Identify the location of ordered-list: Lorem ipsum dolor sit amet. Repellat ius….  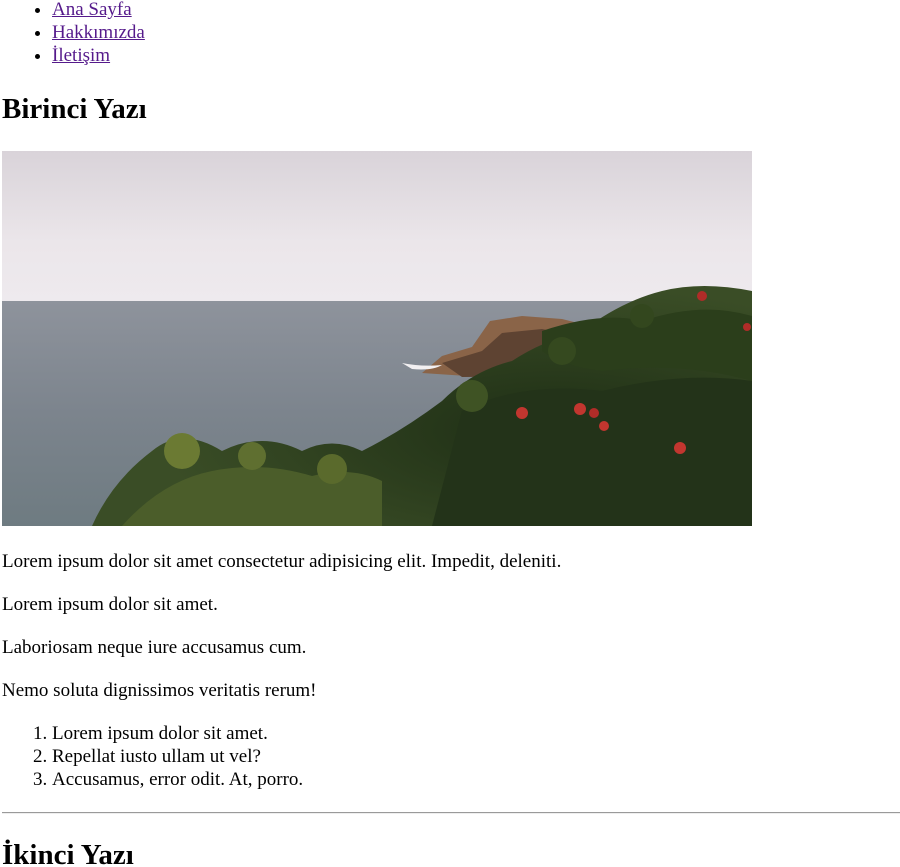
(152, 757).